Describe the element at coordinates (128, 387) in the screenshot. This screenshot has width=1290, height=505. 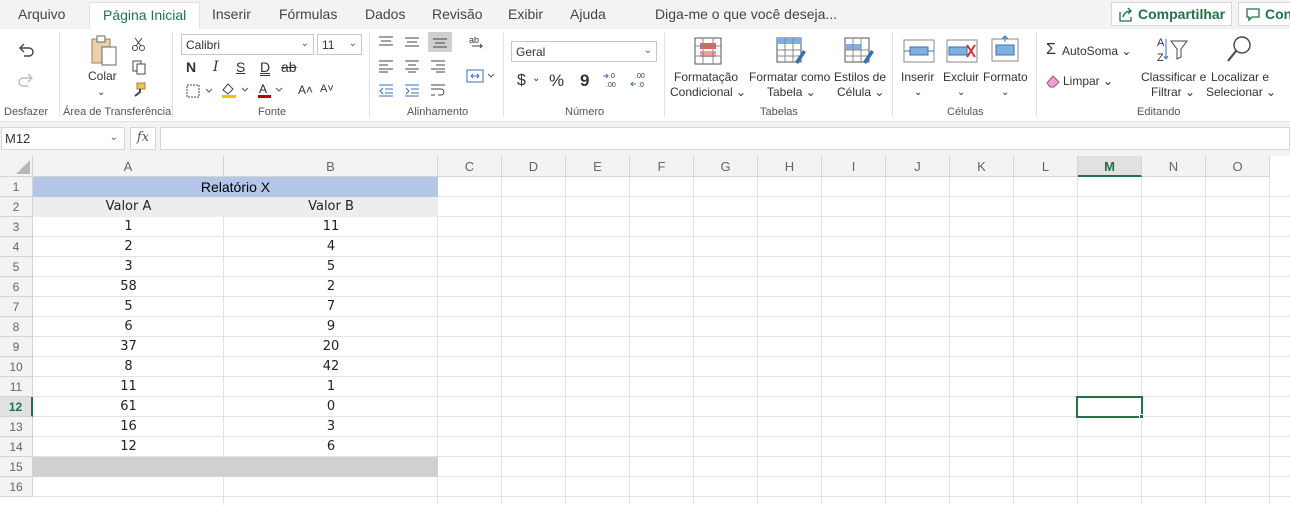
I see `cell-a11: 11` at that location.